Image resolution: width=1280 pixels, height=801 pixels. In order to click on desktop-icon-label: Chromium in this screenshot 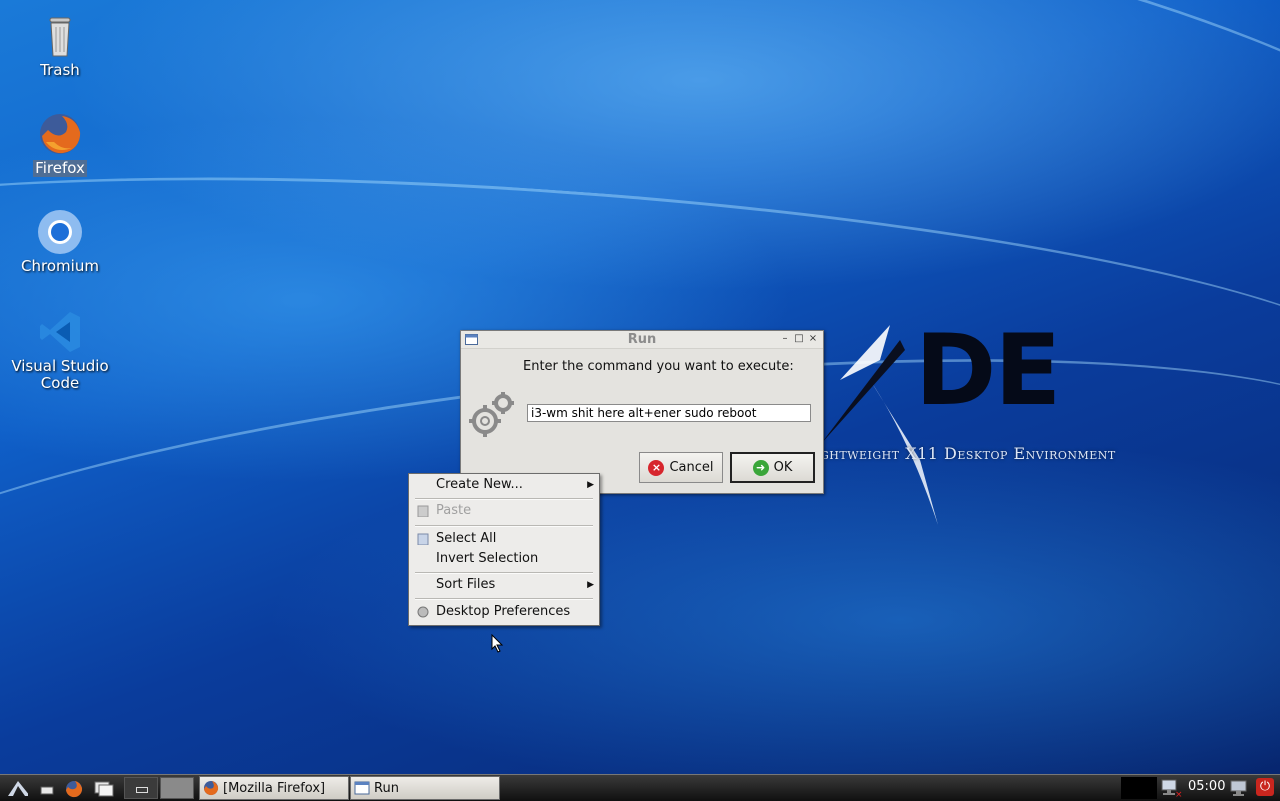, I will do `click(60, 266)`.